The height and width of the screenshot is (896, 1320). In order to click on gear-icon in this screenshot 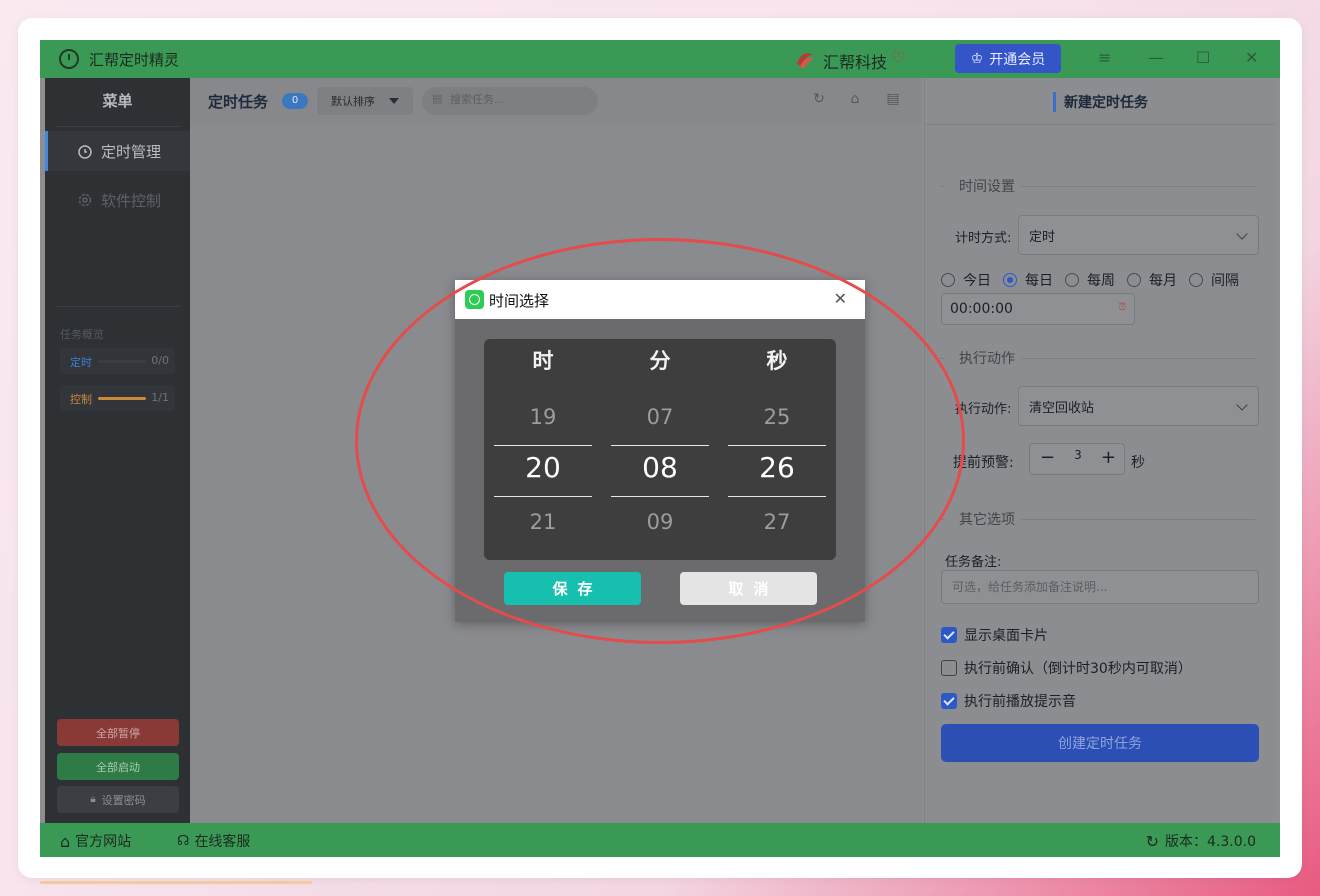, I will do `click(85, 200)`.